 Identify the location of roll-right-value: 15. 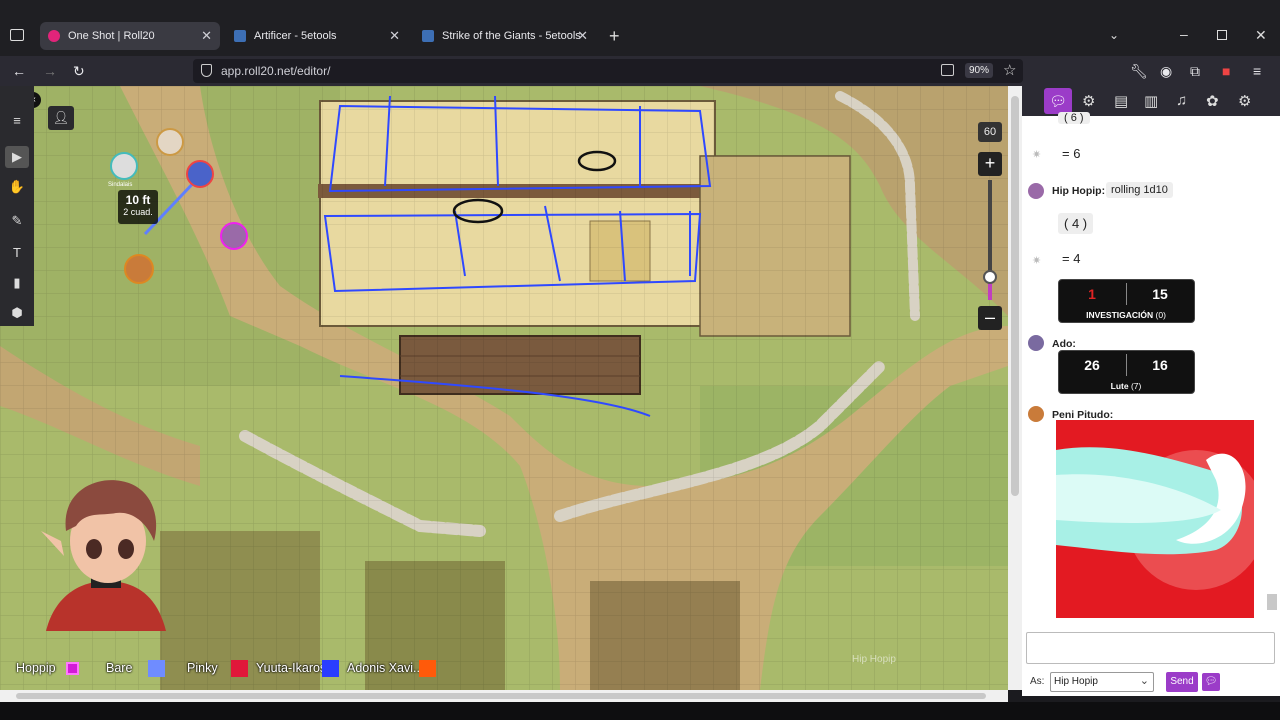
(1160, 294).